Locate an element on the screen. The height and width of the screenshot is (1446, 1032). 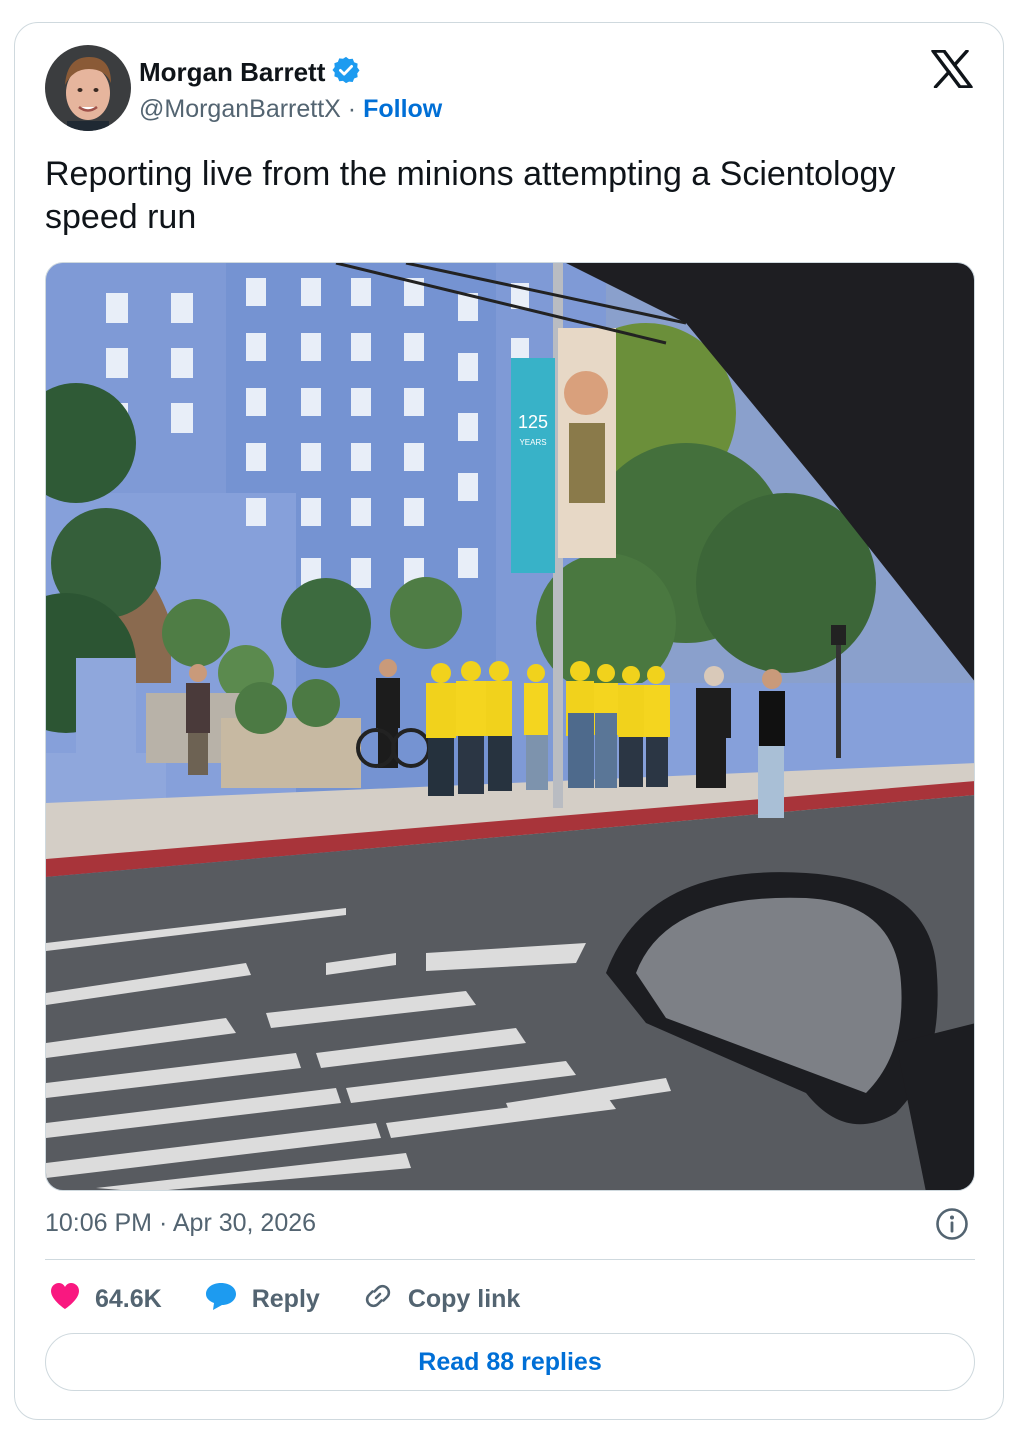
like-button: 64.6K is located at coordinates (105, 1299).